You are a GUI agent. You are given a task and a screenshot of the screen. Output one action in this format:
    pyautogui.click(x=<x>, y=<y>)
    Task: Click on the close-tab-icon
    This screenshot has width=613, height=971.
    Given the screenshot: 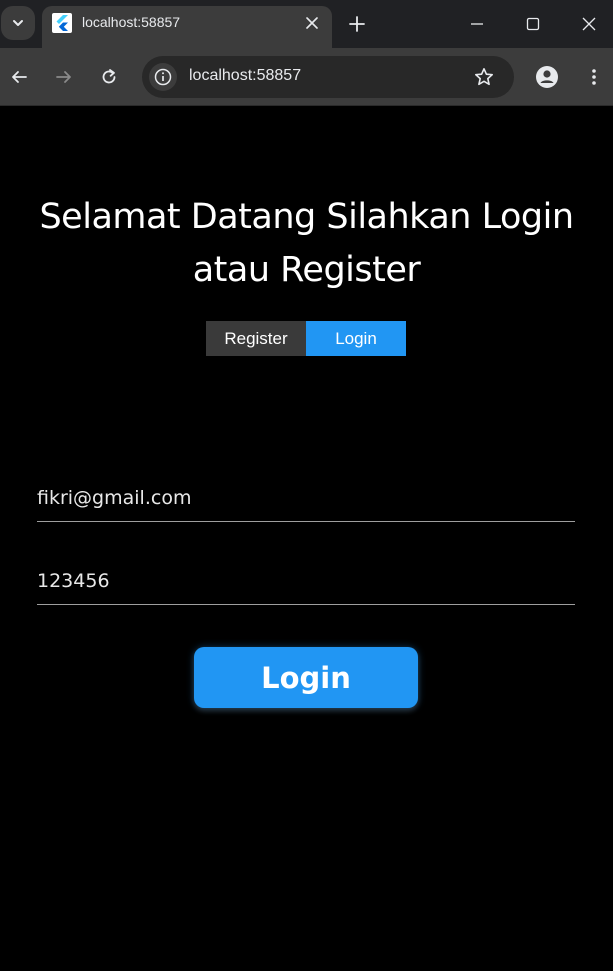 What is the action you would take?
    pyautogui.click(x=312, y=23)
    